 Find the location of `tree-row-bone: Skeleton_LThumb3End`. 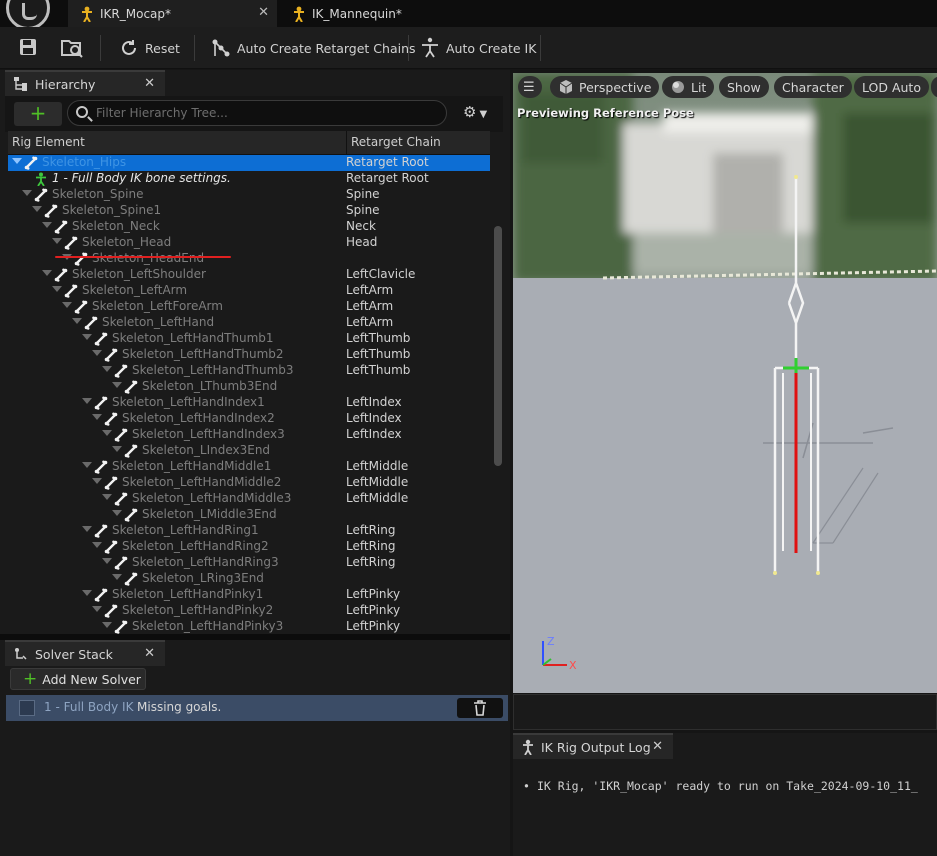

tree-row-bone: Skeleton_LThumb3End is located at coordinates (249, 387).